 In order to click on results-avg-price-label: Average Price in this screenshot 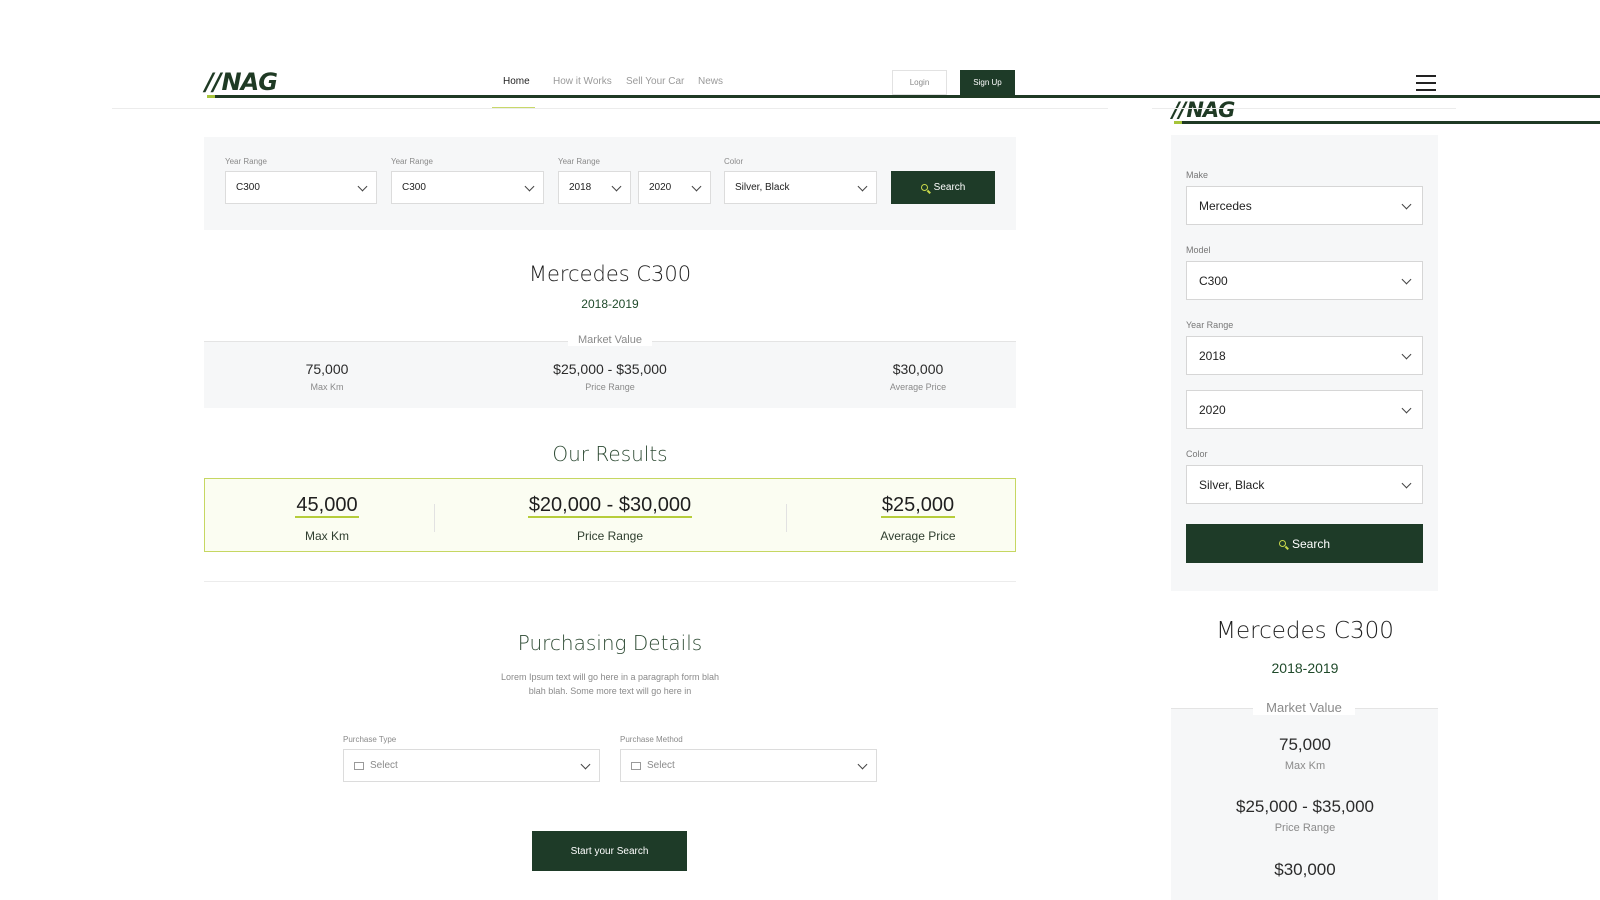, I will do `click(918, 536)`.